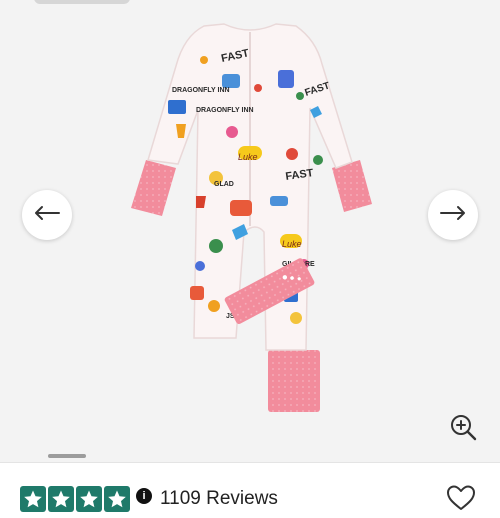  I want to click on star-rating, so click(75, 499).